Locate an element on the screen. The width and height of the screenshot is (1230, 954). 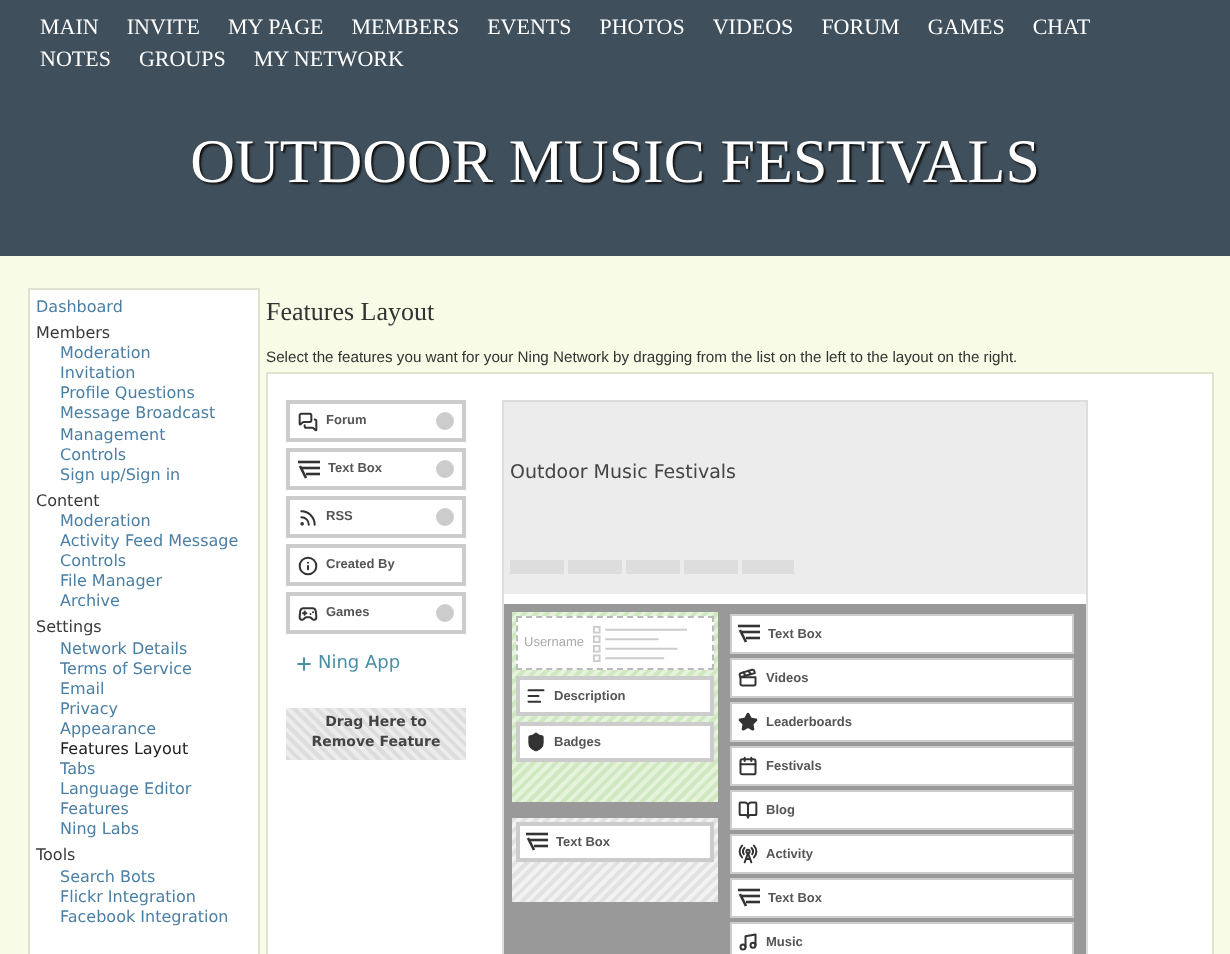
gamepad-icon is located at coordinates (308, 613).